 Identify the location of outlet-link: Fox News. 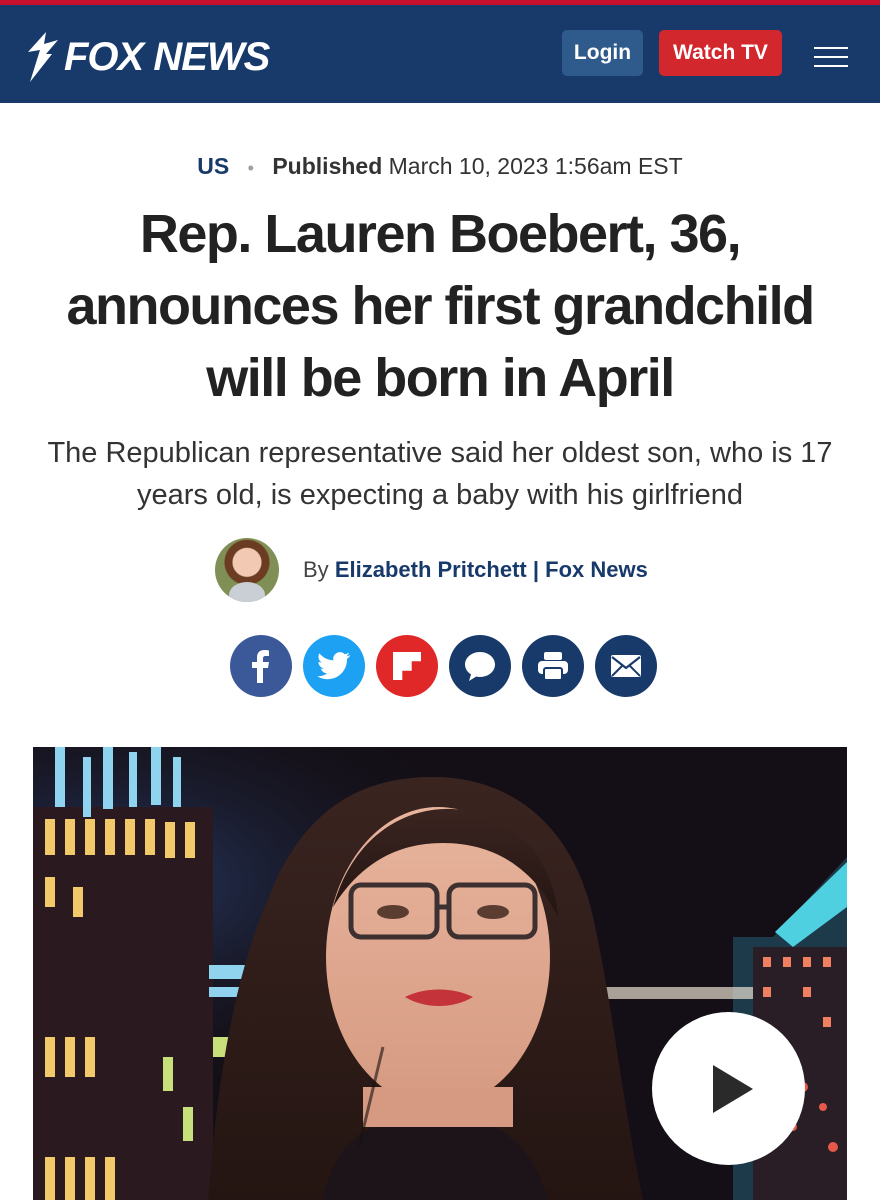
(596, 569).